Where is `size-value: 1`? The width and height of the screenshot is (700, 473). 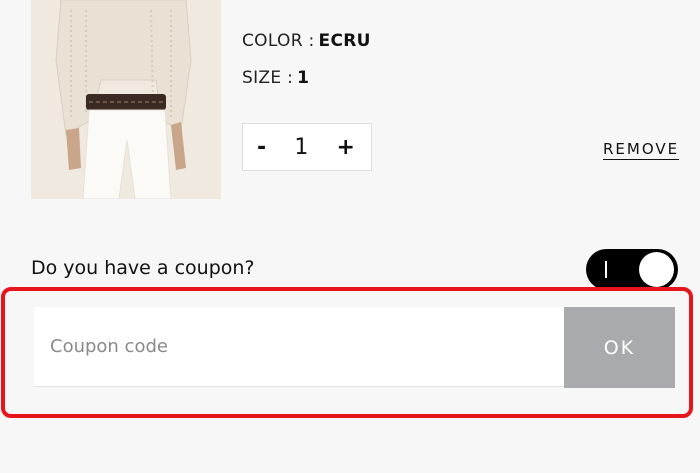
size-value: 1 is located at coordinates (303, 78).